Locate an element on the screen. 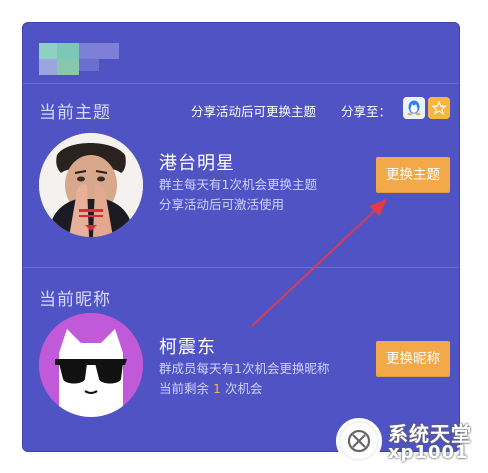 Image resolution: width=488 pixels, height=473 pixels. share-bar: 分享活动后可更换主题 分享至： is located at coordinates (322, 110).